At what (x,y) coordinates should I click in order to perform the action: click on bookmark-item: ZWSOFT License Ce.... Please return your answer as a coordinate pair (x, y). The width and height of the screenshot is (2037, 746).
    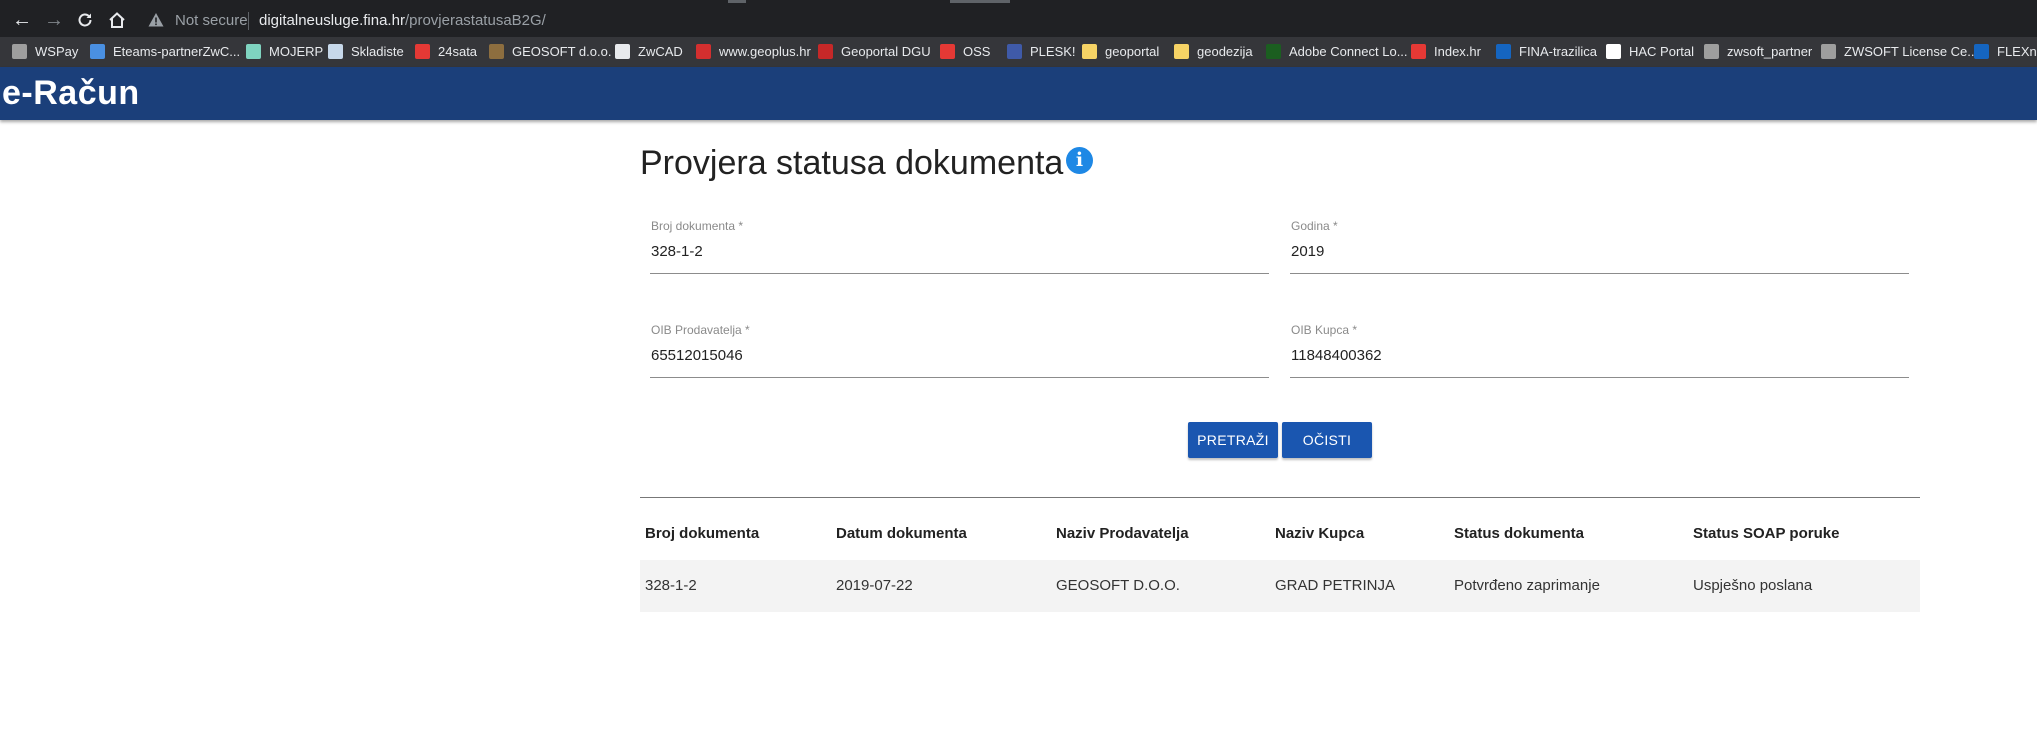
    Looking at the image, I should click on (1899, 52).